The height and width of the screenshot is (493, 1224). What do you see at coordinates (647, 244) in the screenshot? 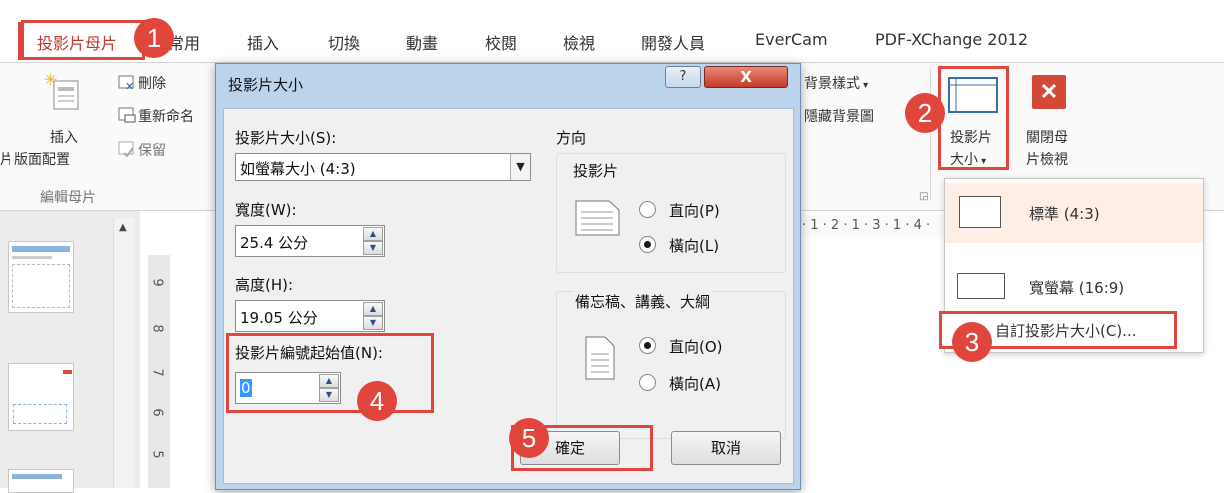
I see `slides-landscape-radio` at bounding box center [647, 244].